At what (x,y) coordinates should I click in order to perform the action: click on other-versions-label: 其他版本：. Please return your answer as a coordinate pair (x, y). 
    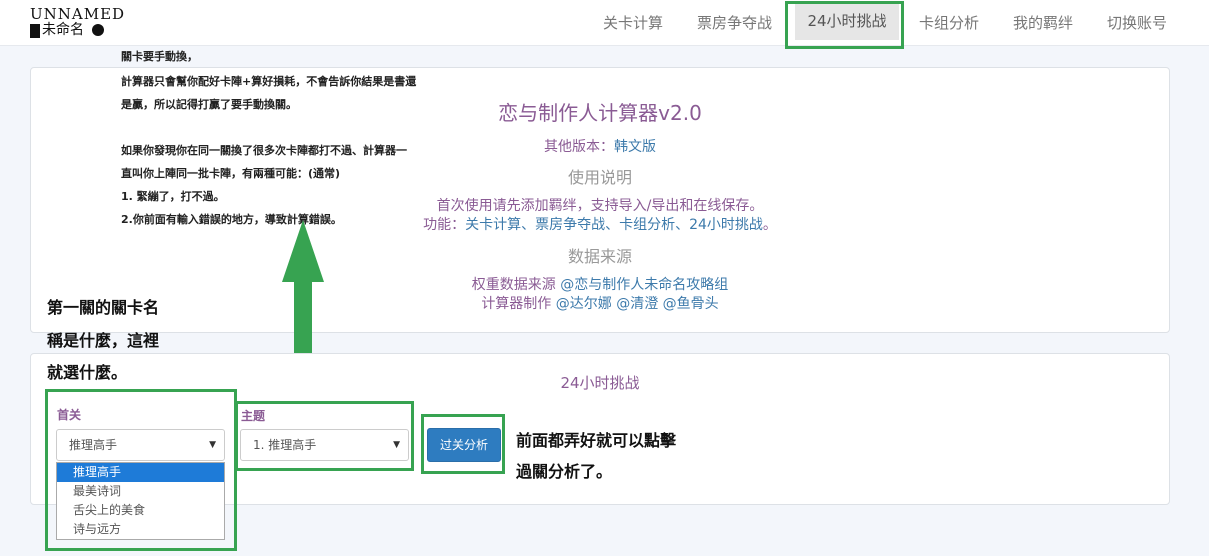
    Looking at the image, I should click on (579, 147).